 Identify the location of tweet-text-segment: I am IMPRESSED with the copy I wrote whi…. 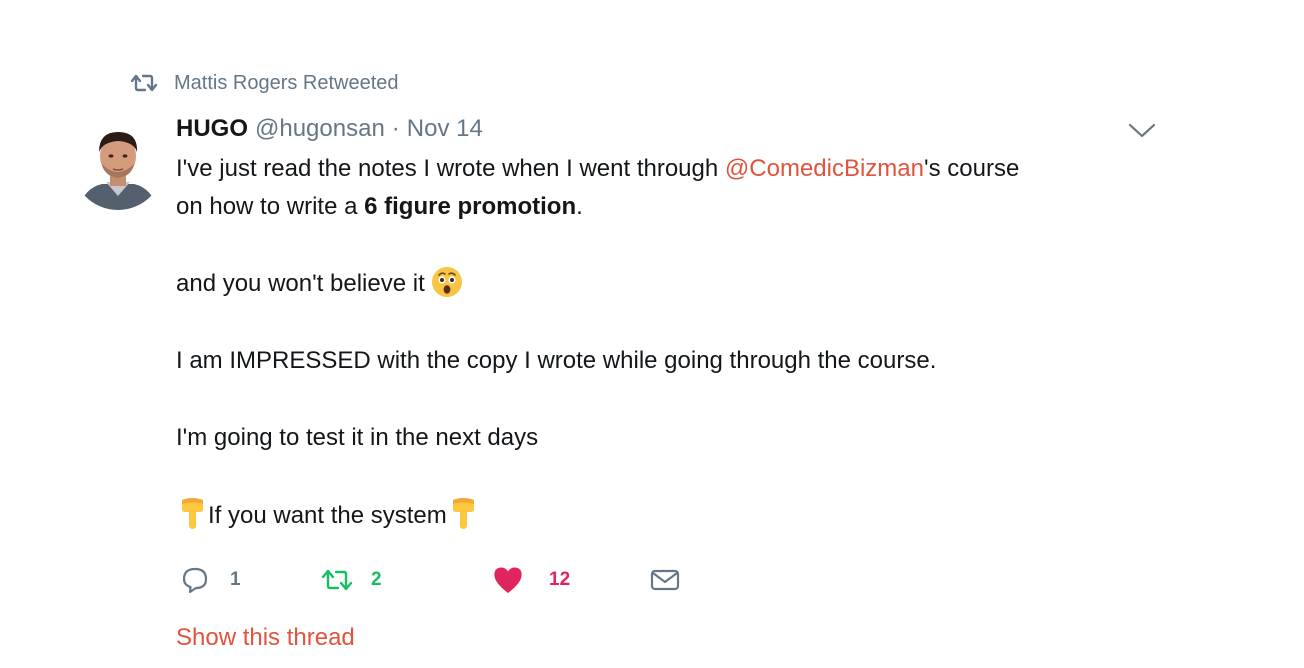
(556, 360).